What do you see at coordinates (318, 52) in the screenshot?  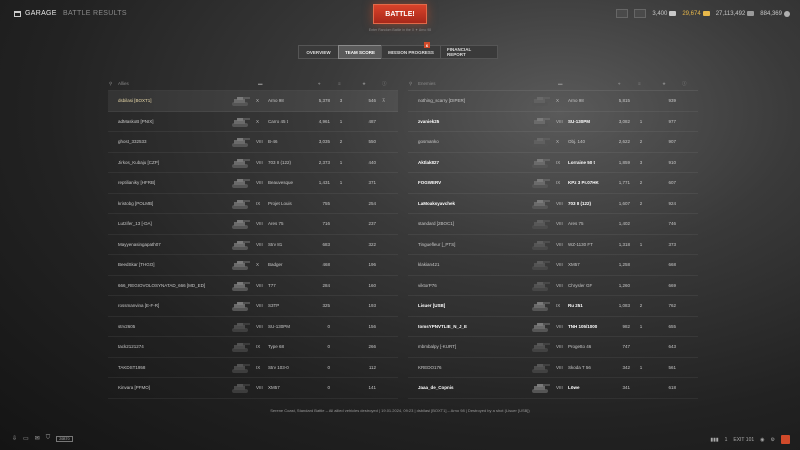 I see `tab-overview: OVERVIEW` at bounding box center [318, 52].